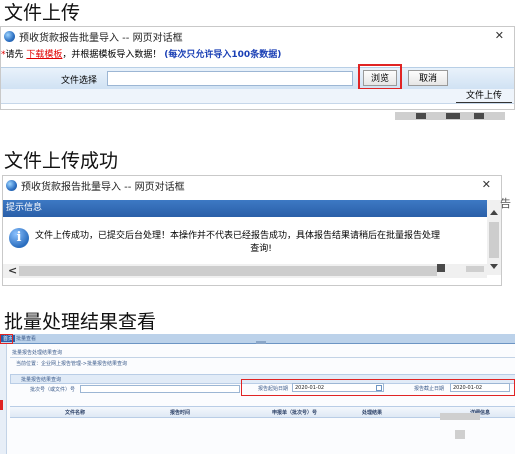 This screenshot has height=454, width=515. What do you see at coordinates (494, 212) in the screenshot?
I see `scroll-up-icon` at bounding box center [494, 212].